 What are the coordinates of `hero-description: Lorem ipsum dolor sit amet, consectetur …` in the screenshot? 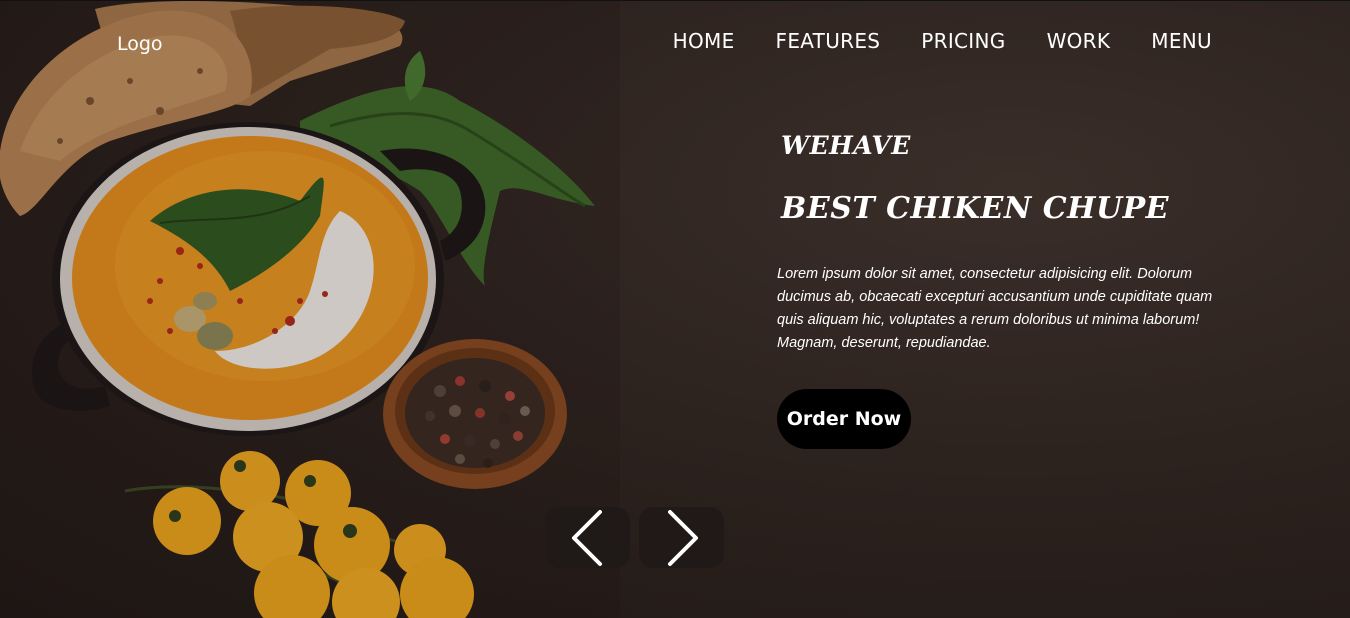 It's located at (995, 308).